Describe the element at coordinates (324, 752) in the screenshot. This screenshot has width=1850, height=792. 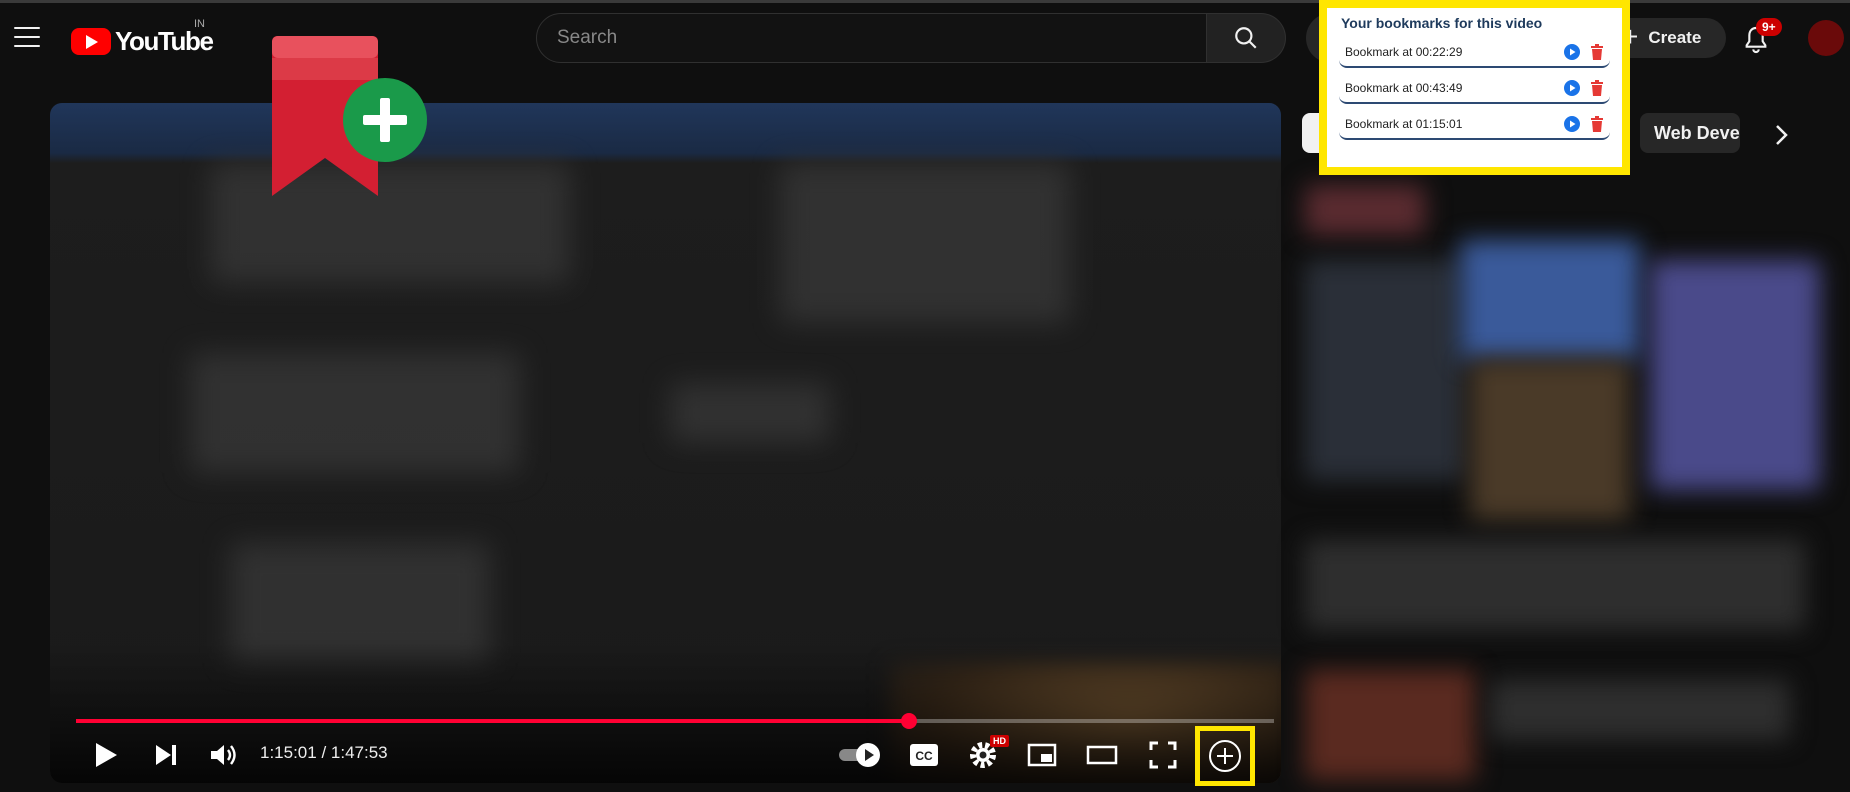
I see `time-display: 1:15:01 / 1:47:53` at that location.